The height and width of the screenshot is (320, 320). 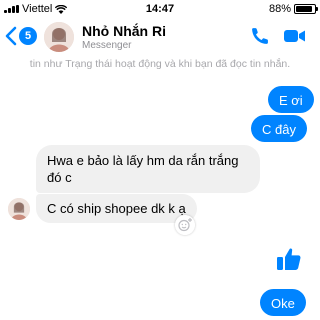 I want to click on status-bar: Viettel 14:47 88%, so click(x=160, y=9).